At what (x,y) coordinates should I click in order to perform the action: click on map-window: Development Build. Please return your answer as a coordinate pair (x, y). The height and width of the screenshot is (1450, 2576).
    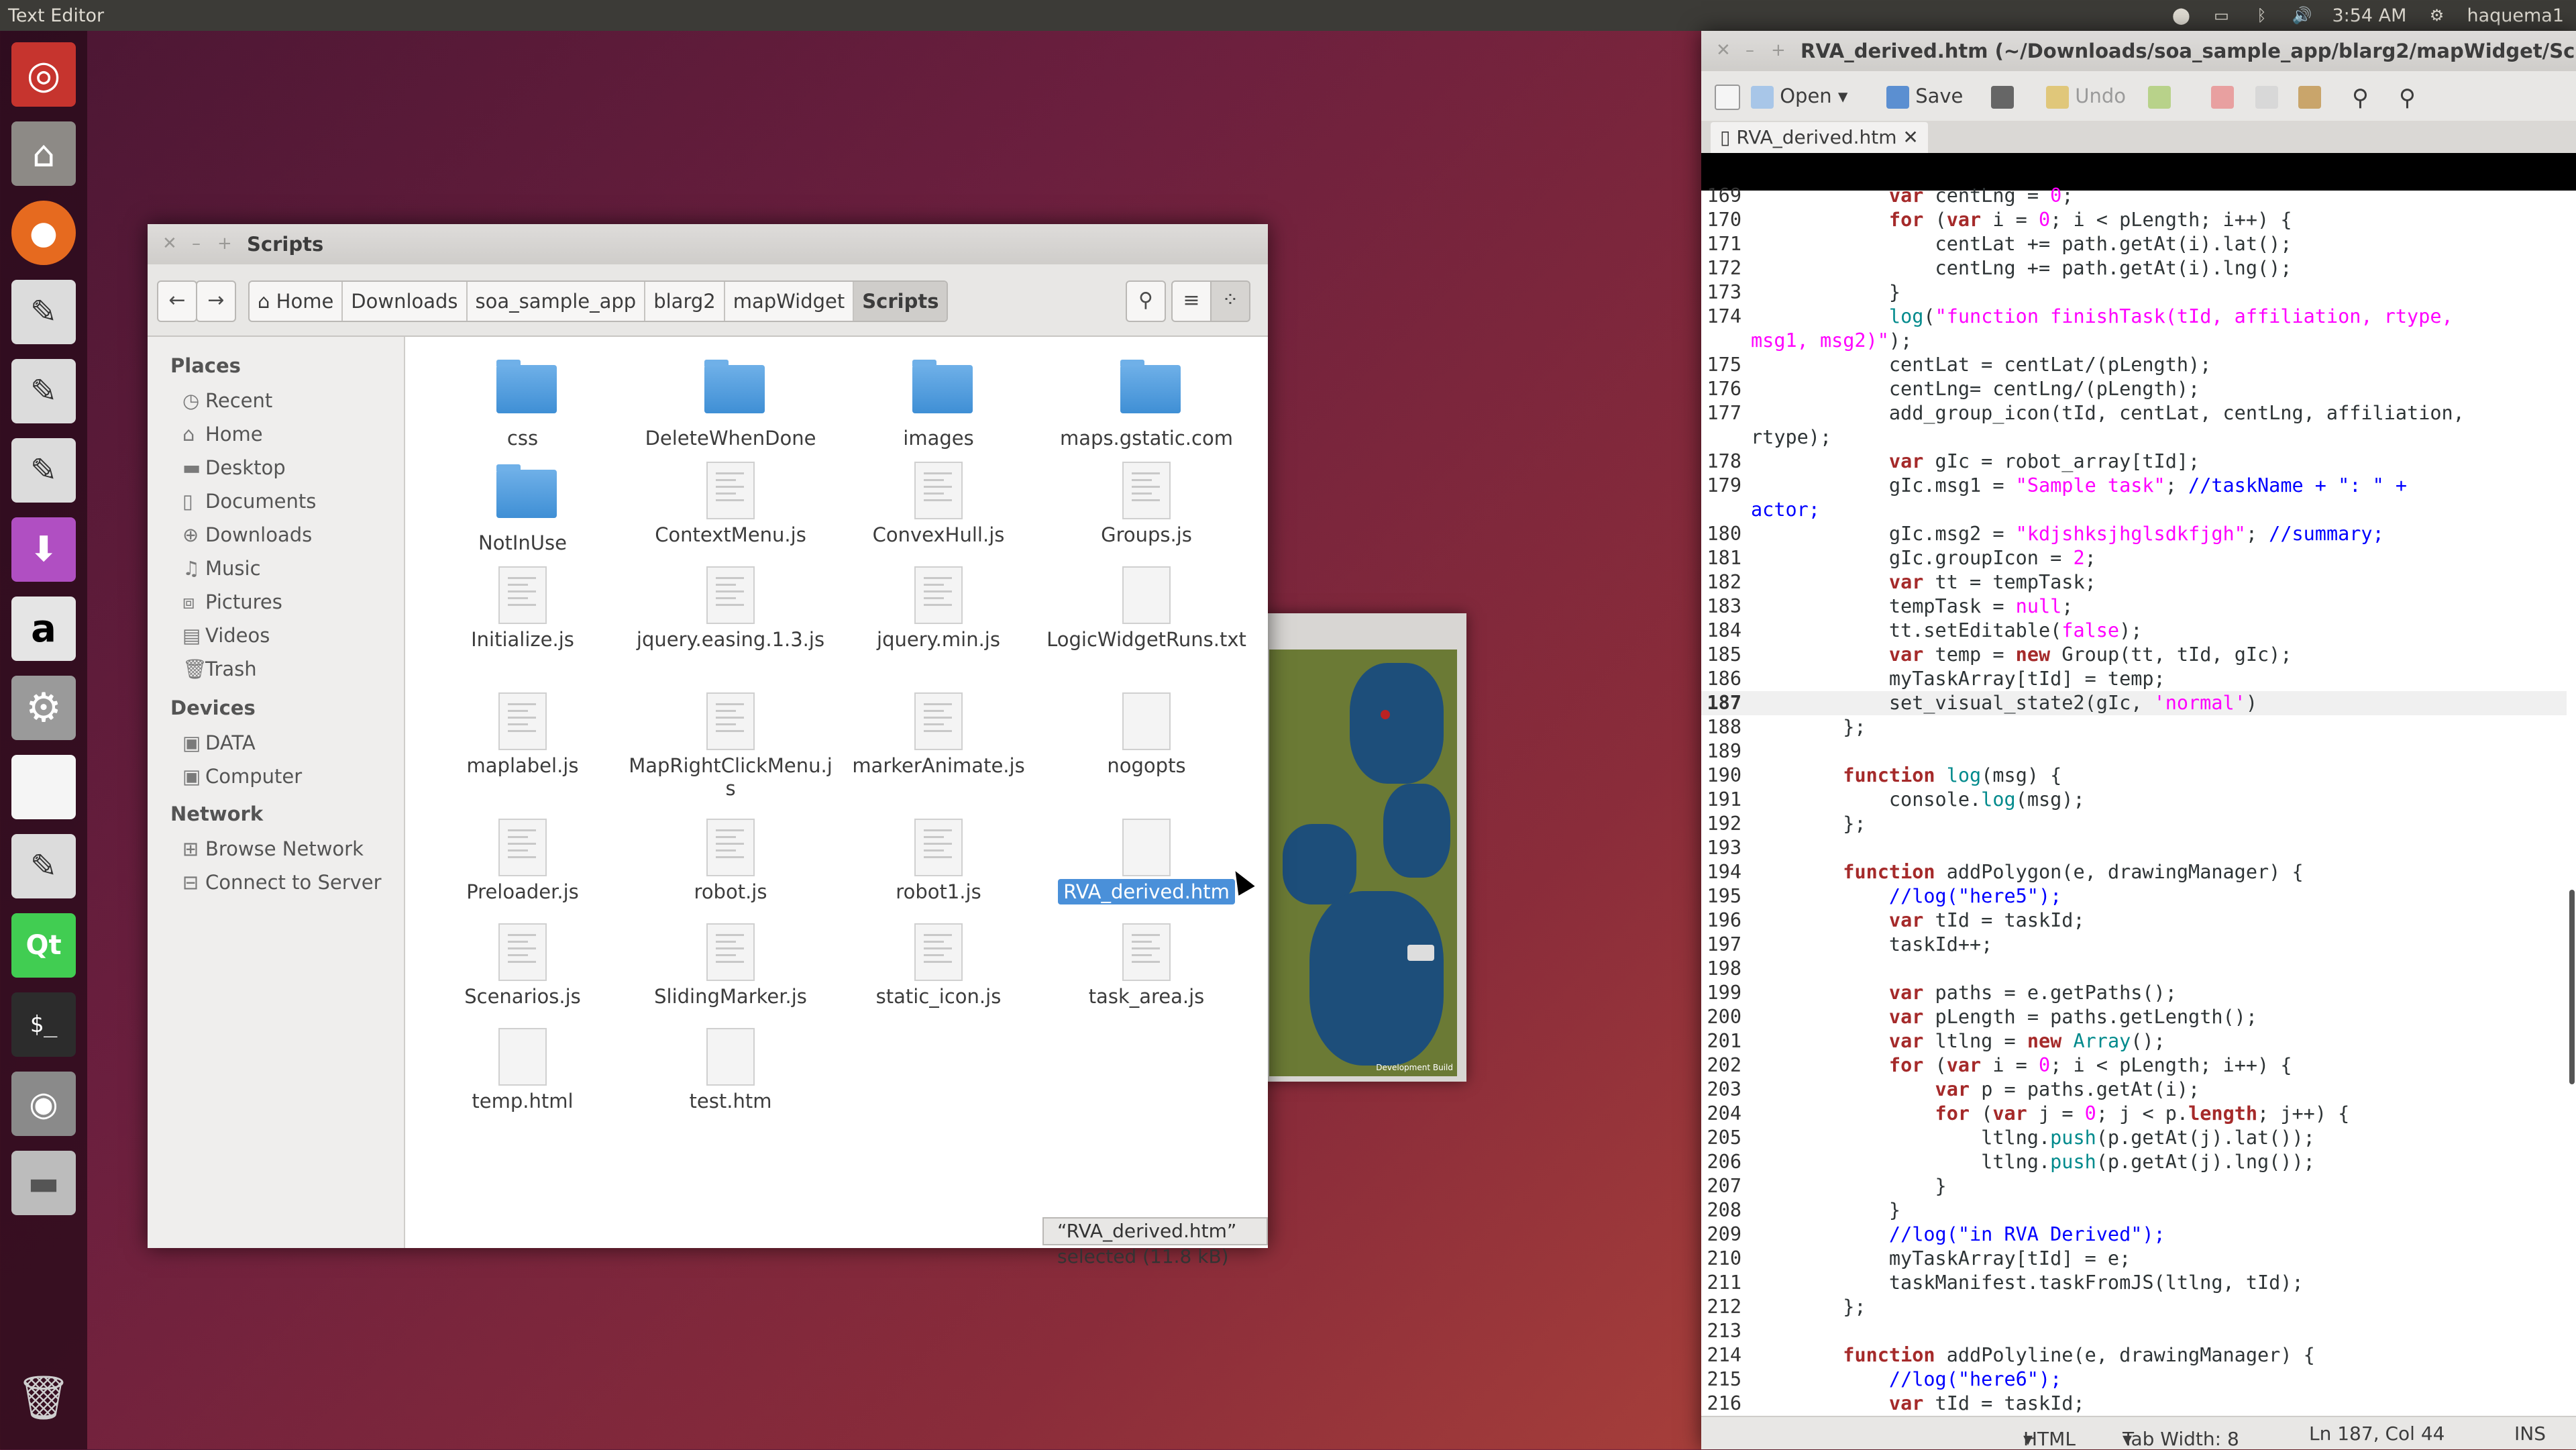
    Looking at the image, I should click on (1363, 847).